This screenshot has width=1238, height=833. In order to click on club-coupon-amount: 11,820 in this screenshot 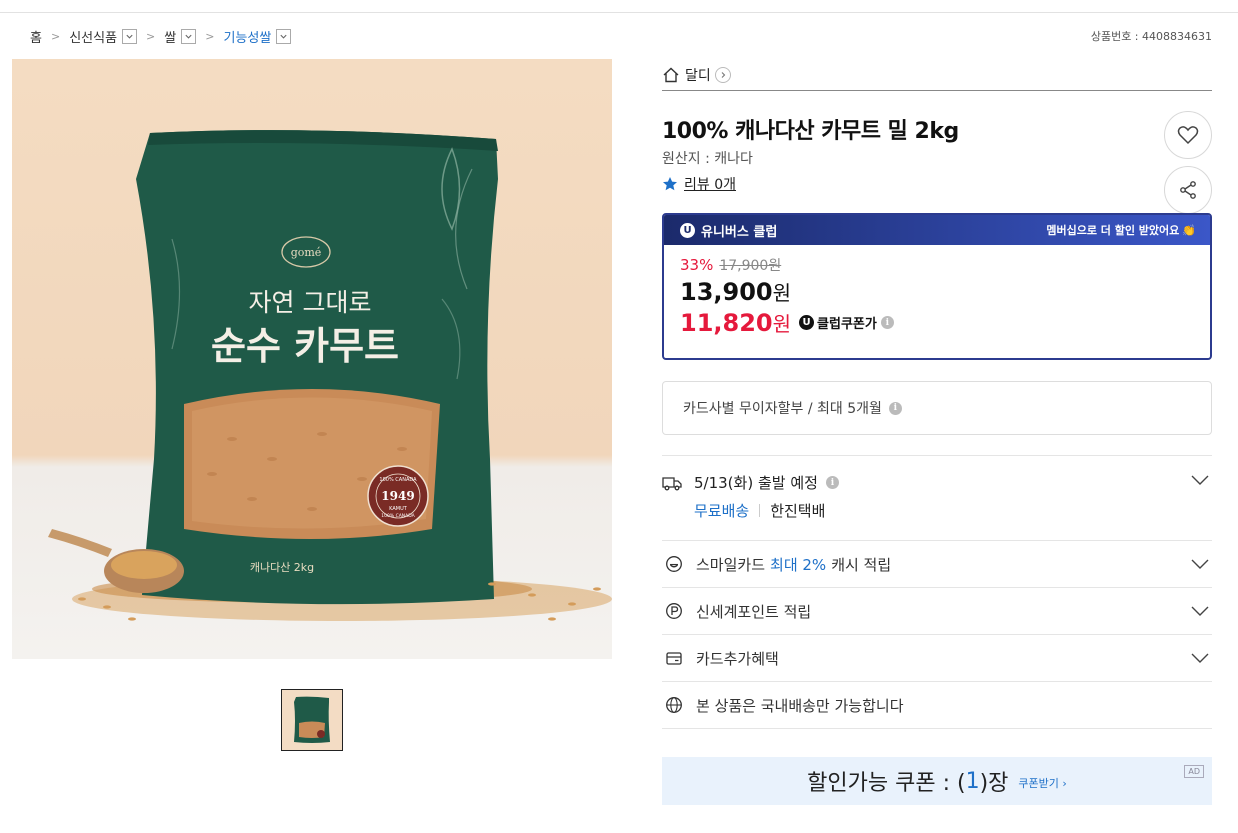, I will do `click(726, 323)`.